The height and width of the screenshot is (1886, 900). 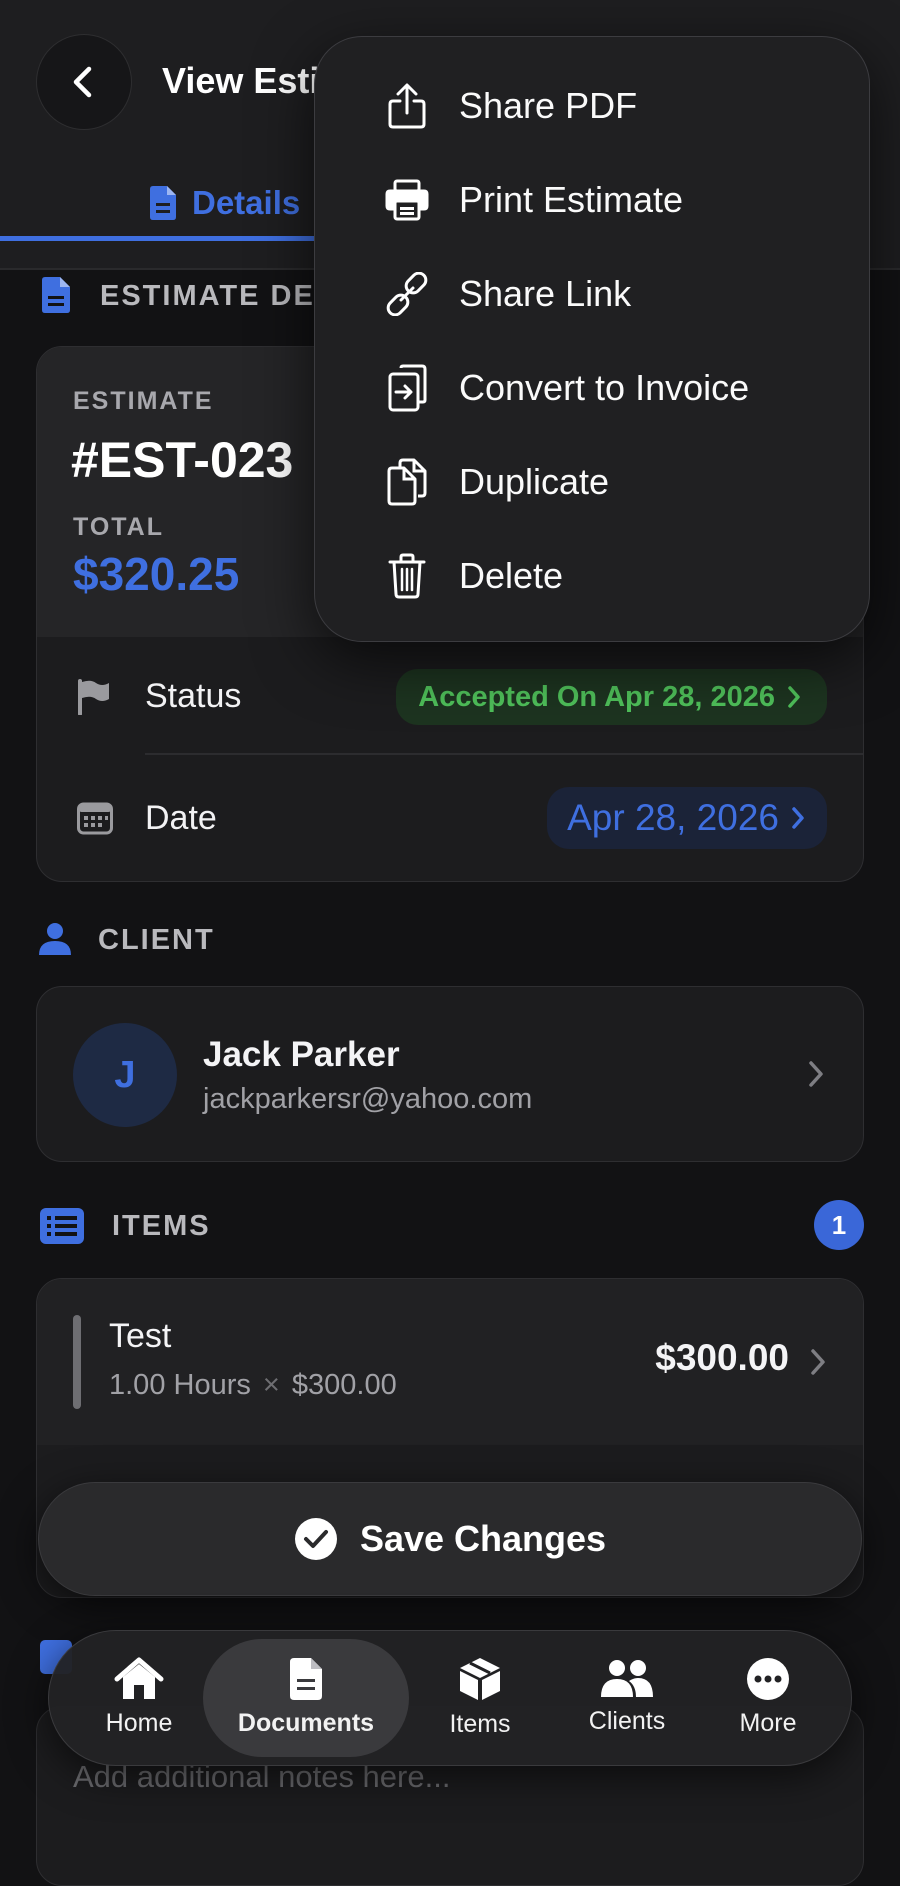 I want to click on link-icon, so click(x=407, y=294).